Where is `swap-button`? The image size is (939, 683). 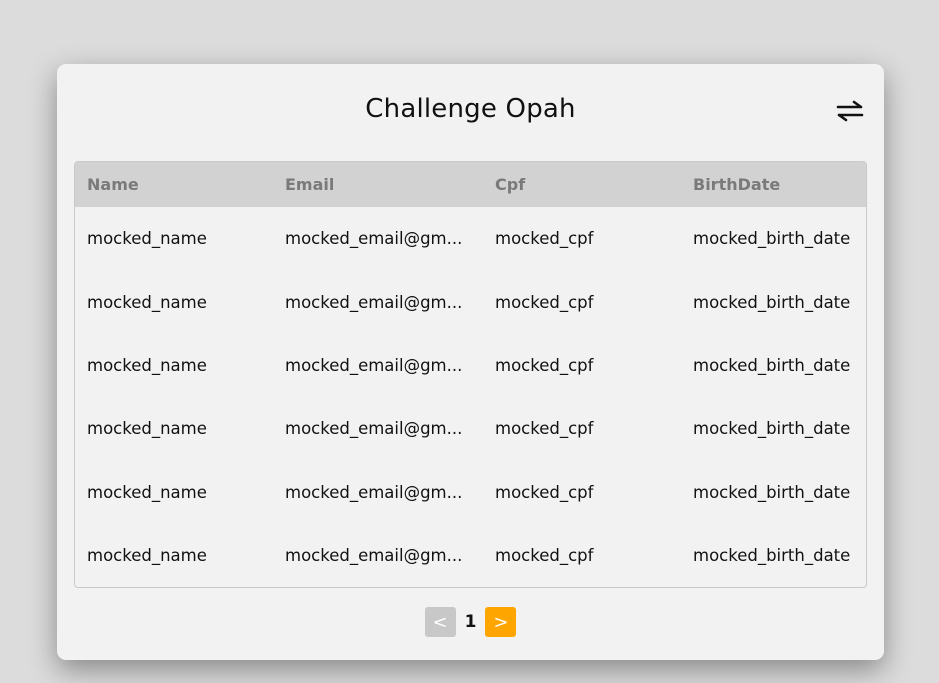 swap-button is located at coordinates (850, 111).